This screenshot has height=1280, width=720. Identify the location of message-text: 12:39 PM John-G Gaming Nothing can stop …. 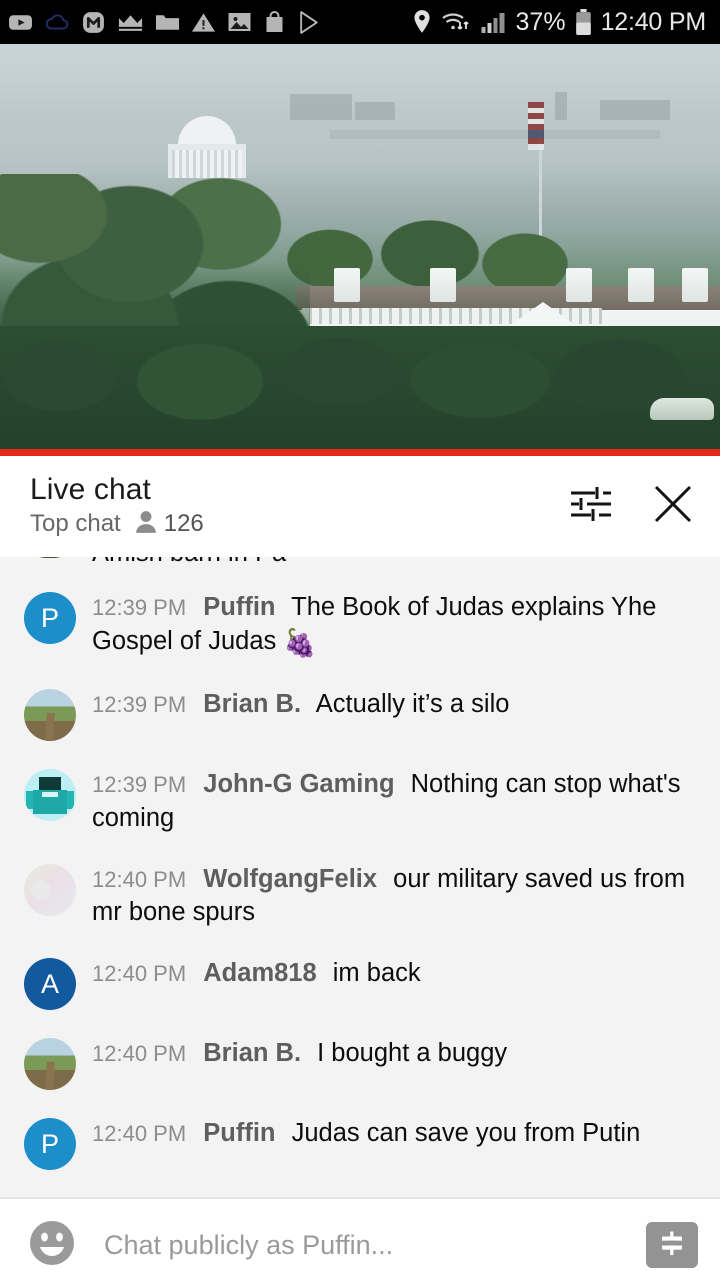
(395, 801).